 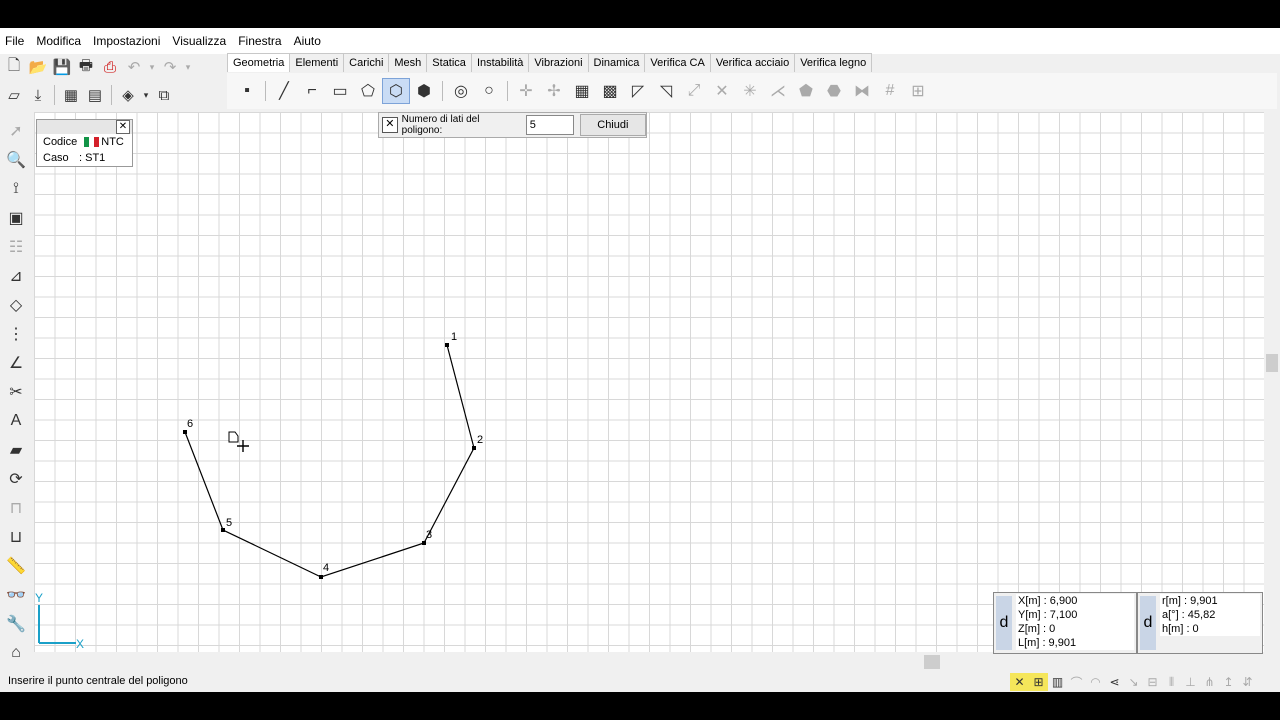 I want to click on select-arrow-icon: ➚, so click(x=16, y=130).